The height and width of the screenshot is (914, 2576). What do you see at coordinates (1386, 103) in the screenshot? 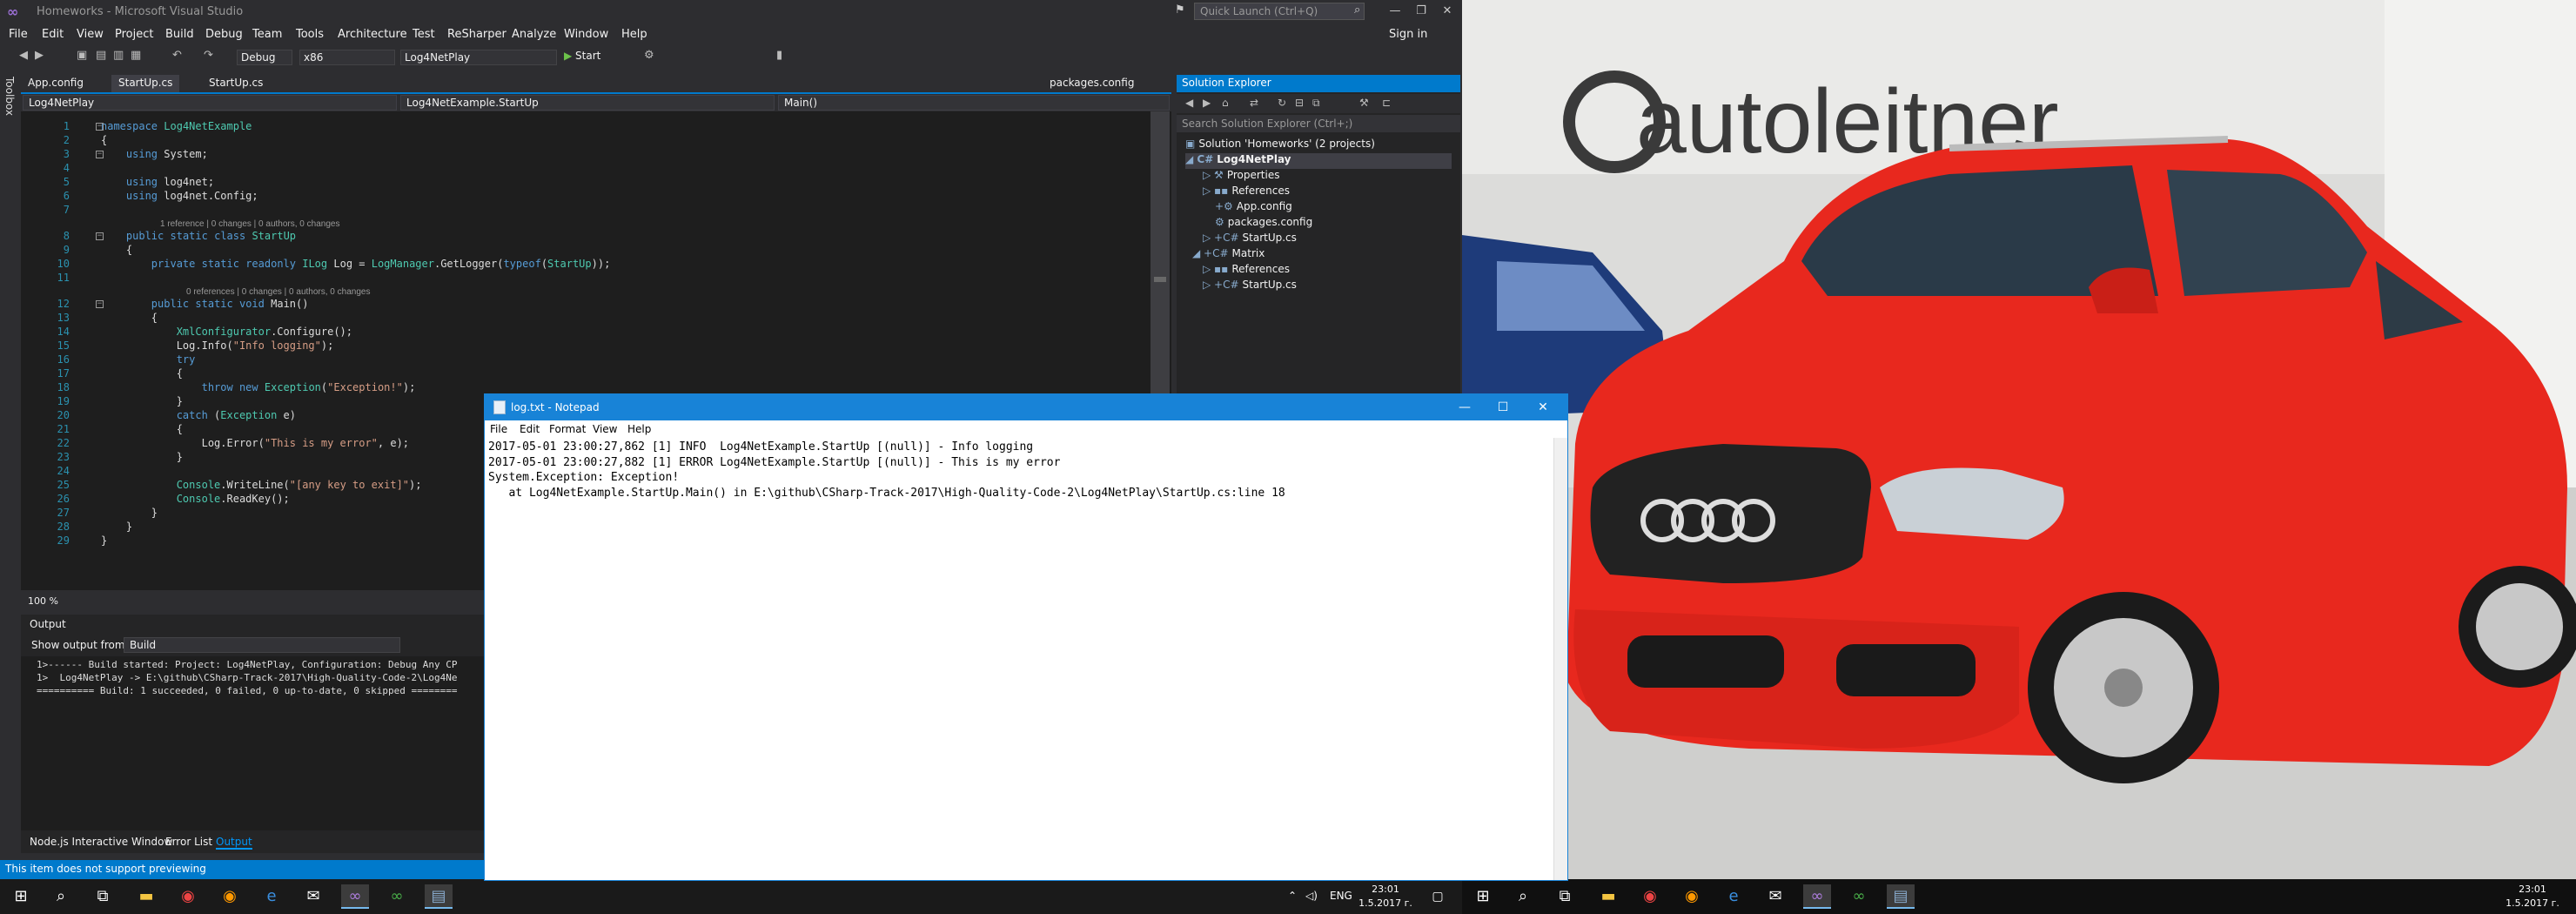
I see `preview-icon: ⊏` at bounding box center [1386, 103].